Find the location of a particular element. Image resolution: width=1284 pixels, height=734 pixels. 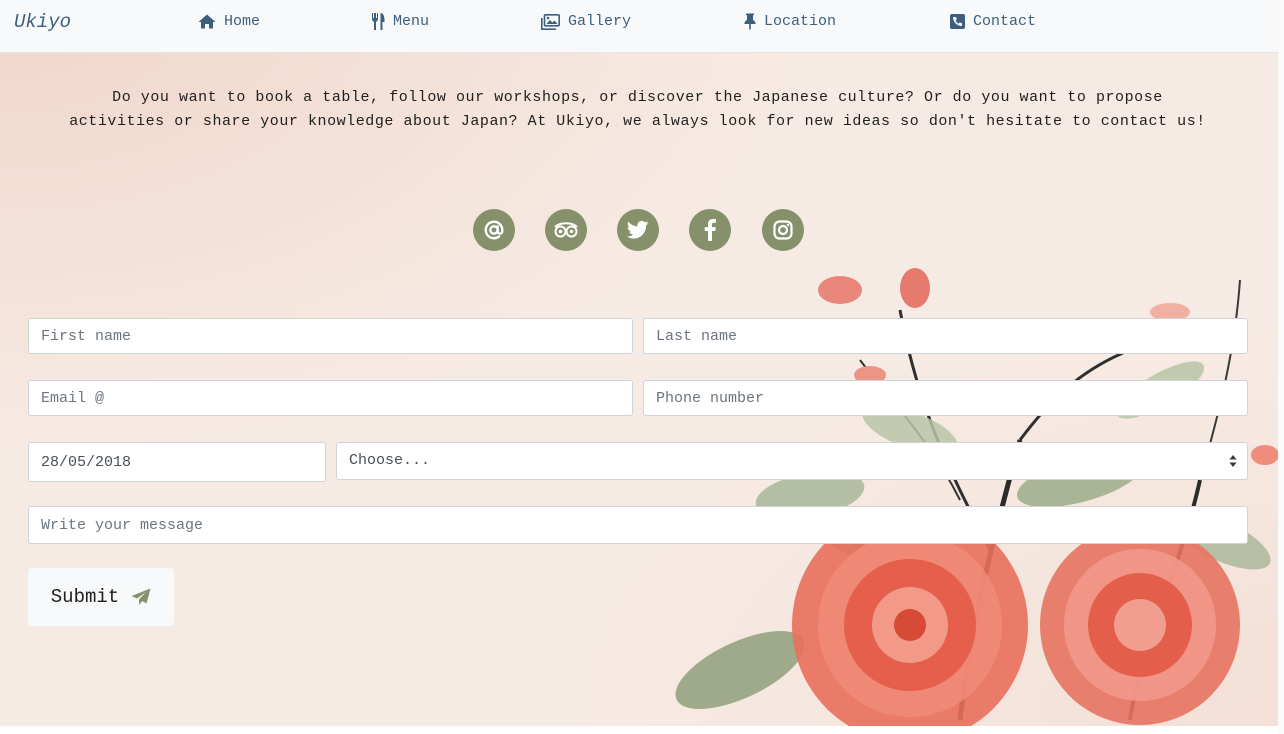

email-social-button is located at coordinates (494, 230).